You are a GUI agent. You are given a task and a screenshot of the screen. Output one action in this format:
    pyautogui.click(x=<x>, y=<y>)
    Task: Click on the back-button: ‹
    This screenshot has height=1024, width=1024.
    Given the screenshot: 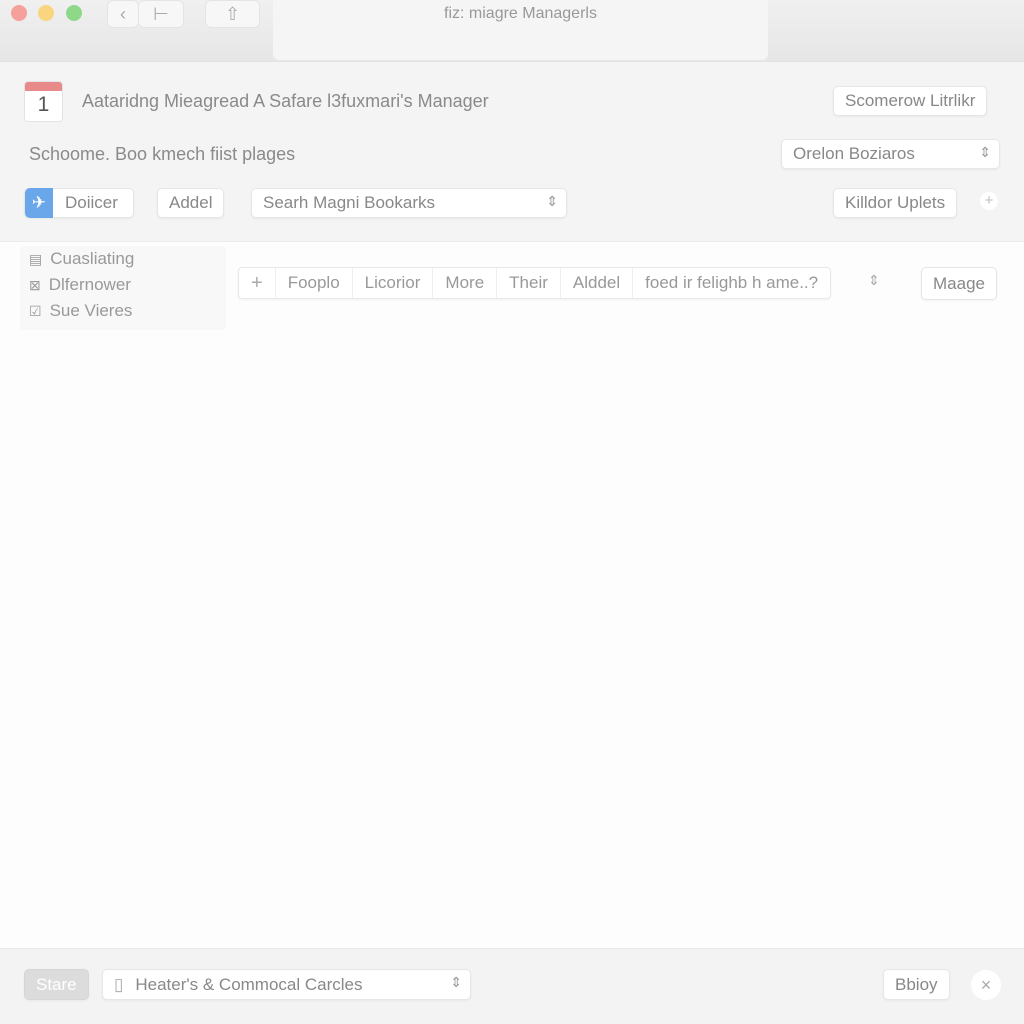 What is the action you would take?
    pyautogui.click(x=123, y=14)
    